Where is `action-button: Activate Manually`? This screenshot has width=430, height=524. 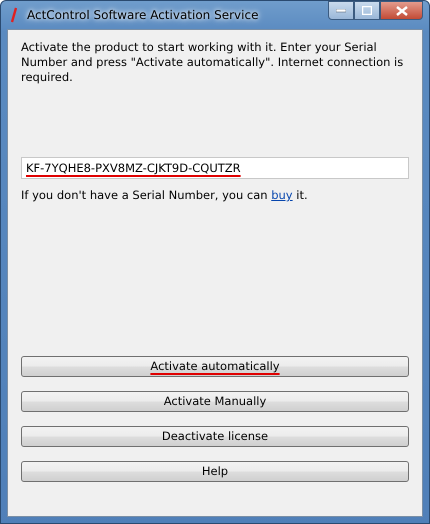
action-button: Activate Manually is located at coordinates (215, 401).